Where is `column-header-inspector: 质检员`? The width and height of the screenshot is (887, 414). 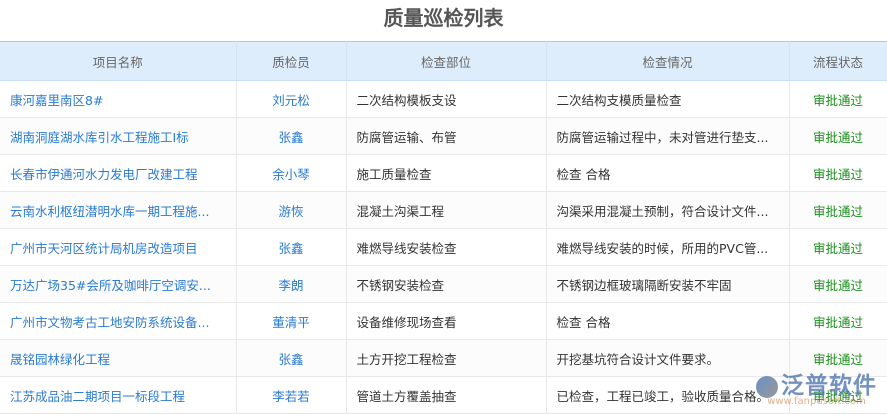 column-header-inspector: 质检员 is located at coordinates (291, 61).